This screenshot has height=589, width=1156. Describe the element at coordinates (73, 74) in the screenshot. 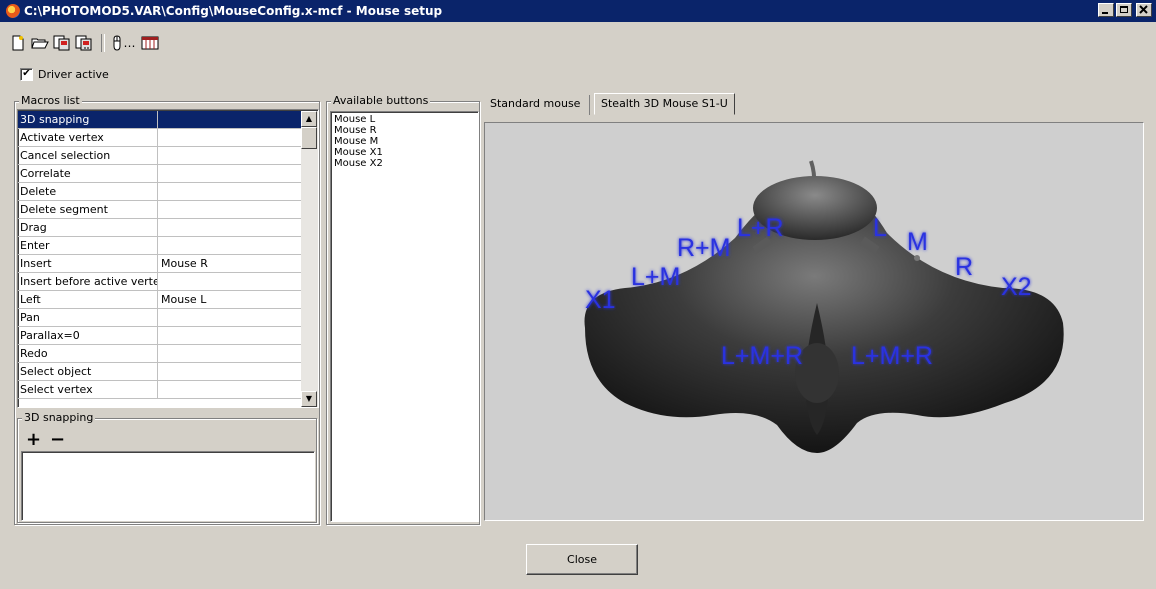

I see `driver-active-label: Driver active` at that location.